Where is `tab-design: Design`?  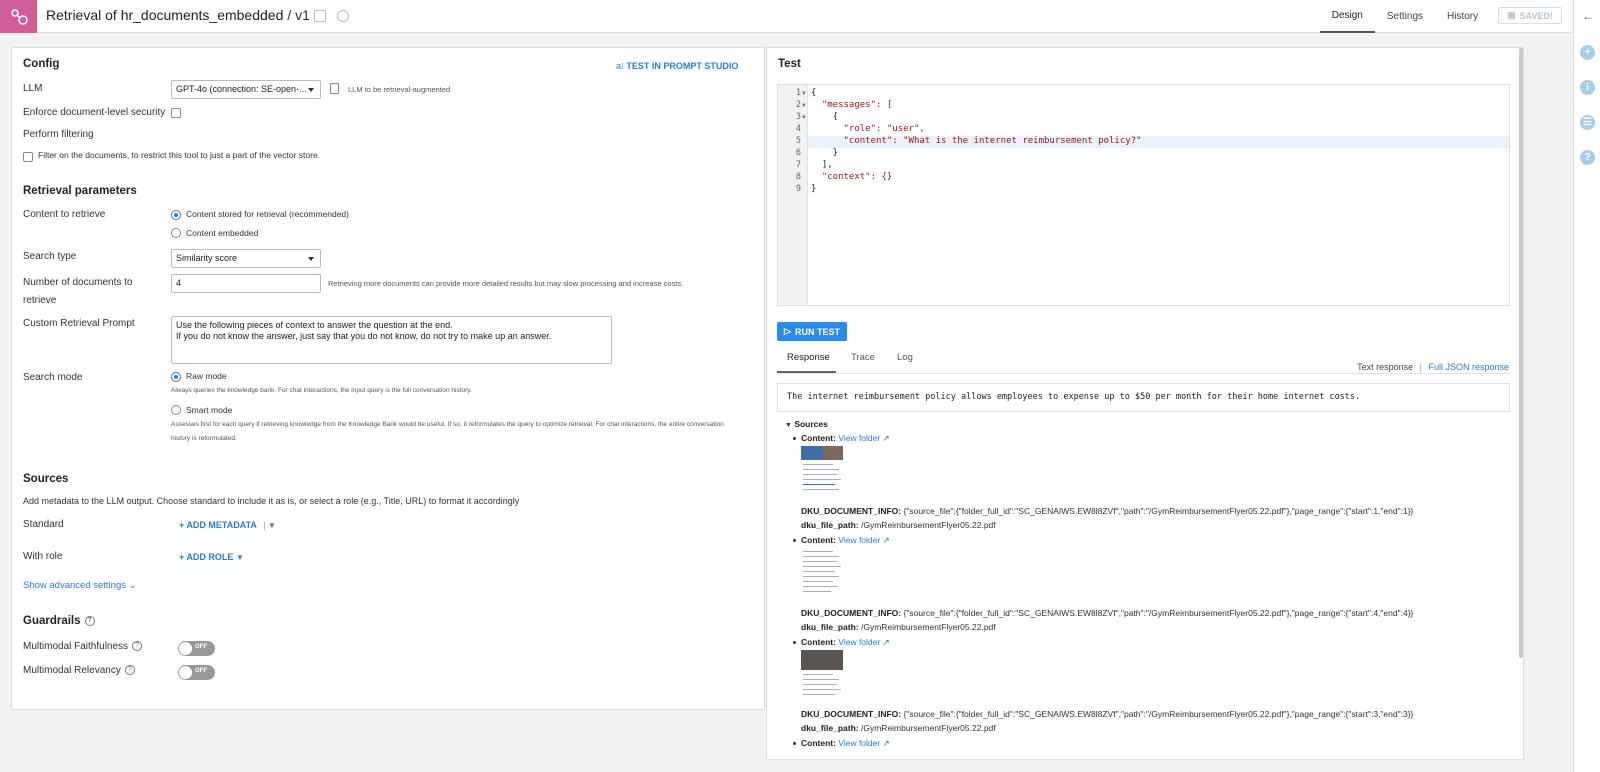
tab-design: Design is located at coordinates (1347, 16).